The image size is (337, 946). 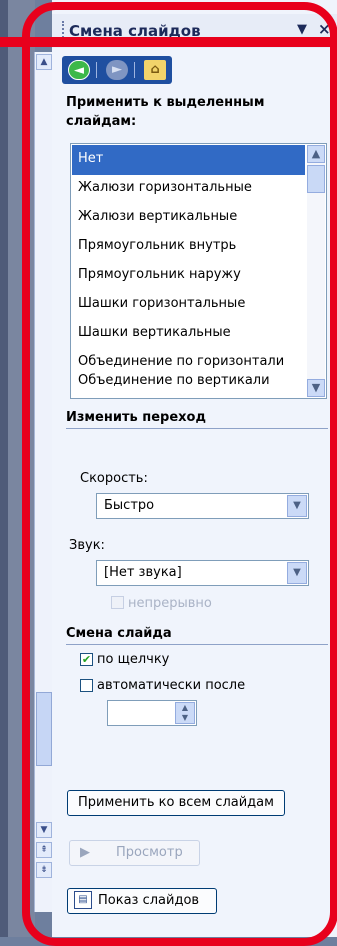 I want to click on speed-label: Скорость:, so click(x=114, y=478).